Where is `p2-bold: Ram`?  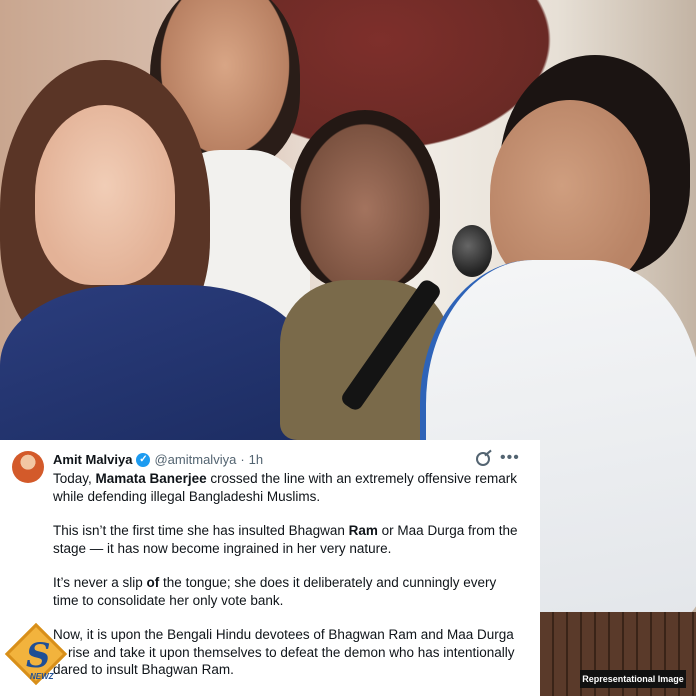
p2-bold: Ram is located at coordinates (363, 530).